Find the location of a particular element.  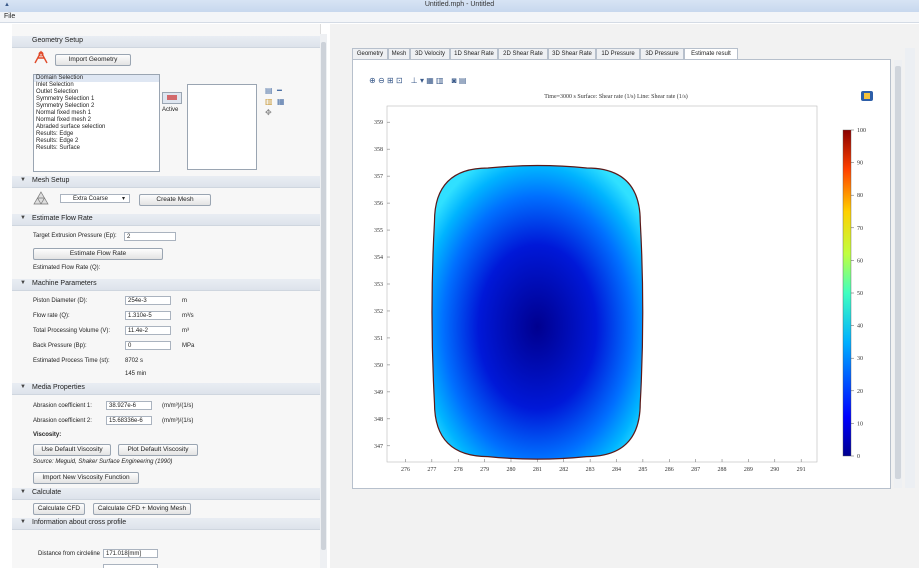

y-tick-label: 350 is located at coordinates (378, 366).